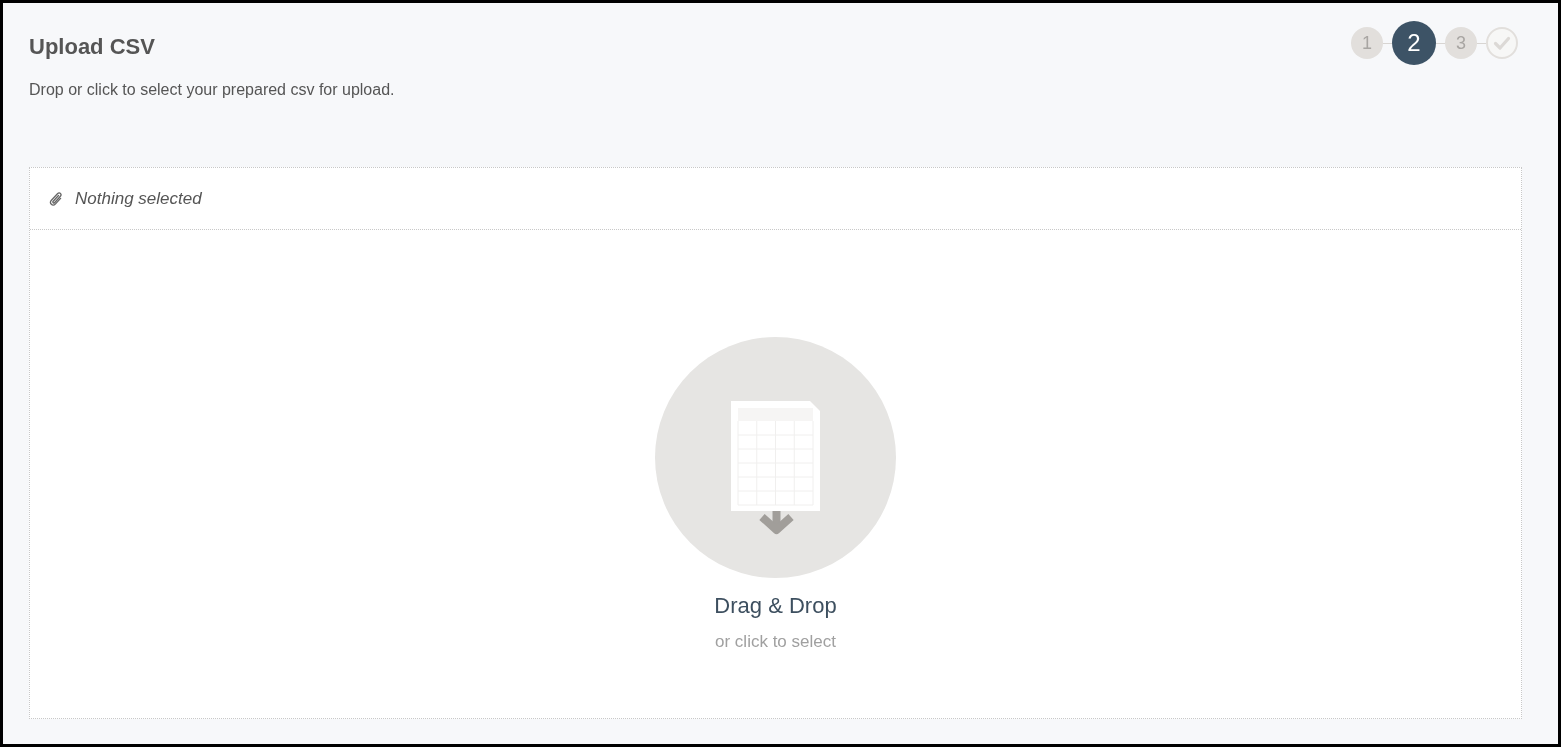 Image resolution: width=1561 pixels, height=747 pixels. What do you see at coordinates (212, 90) in the screenshot?
I see `page-description: Drop or click to select your prepared csv for upload.` at bounding box center [212, 90].